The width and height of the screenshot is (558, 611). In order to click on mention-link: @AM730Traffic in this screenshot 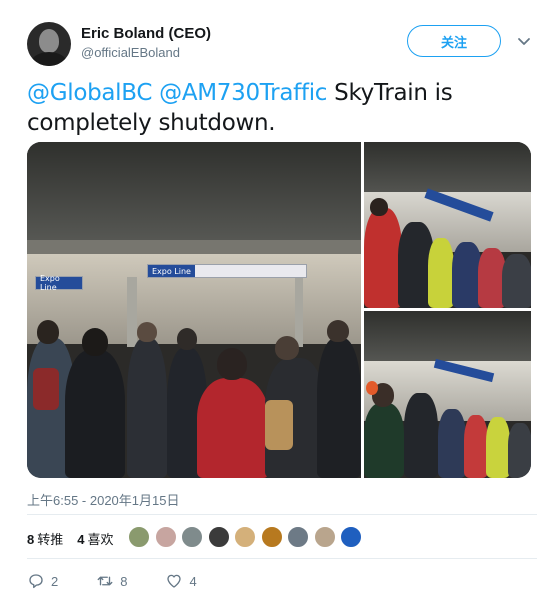, I will do `click(243, 93)`.